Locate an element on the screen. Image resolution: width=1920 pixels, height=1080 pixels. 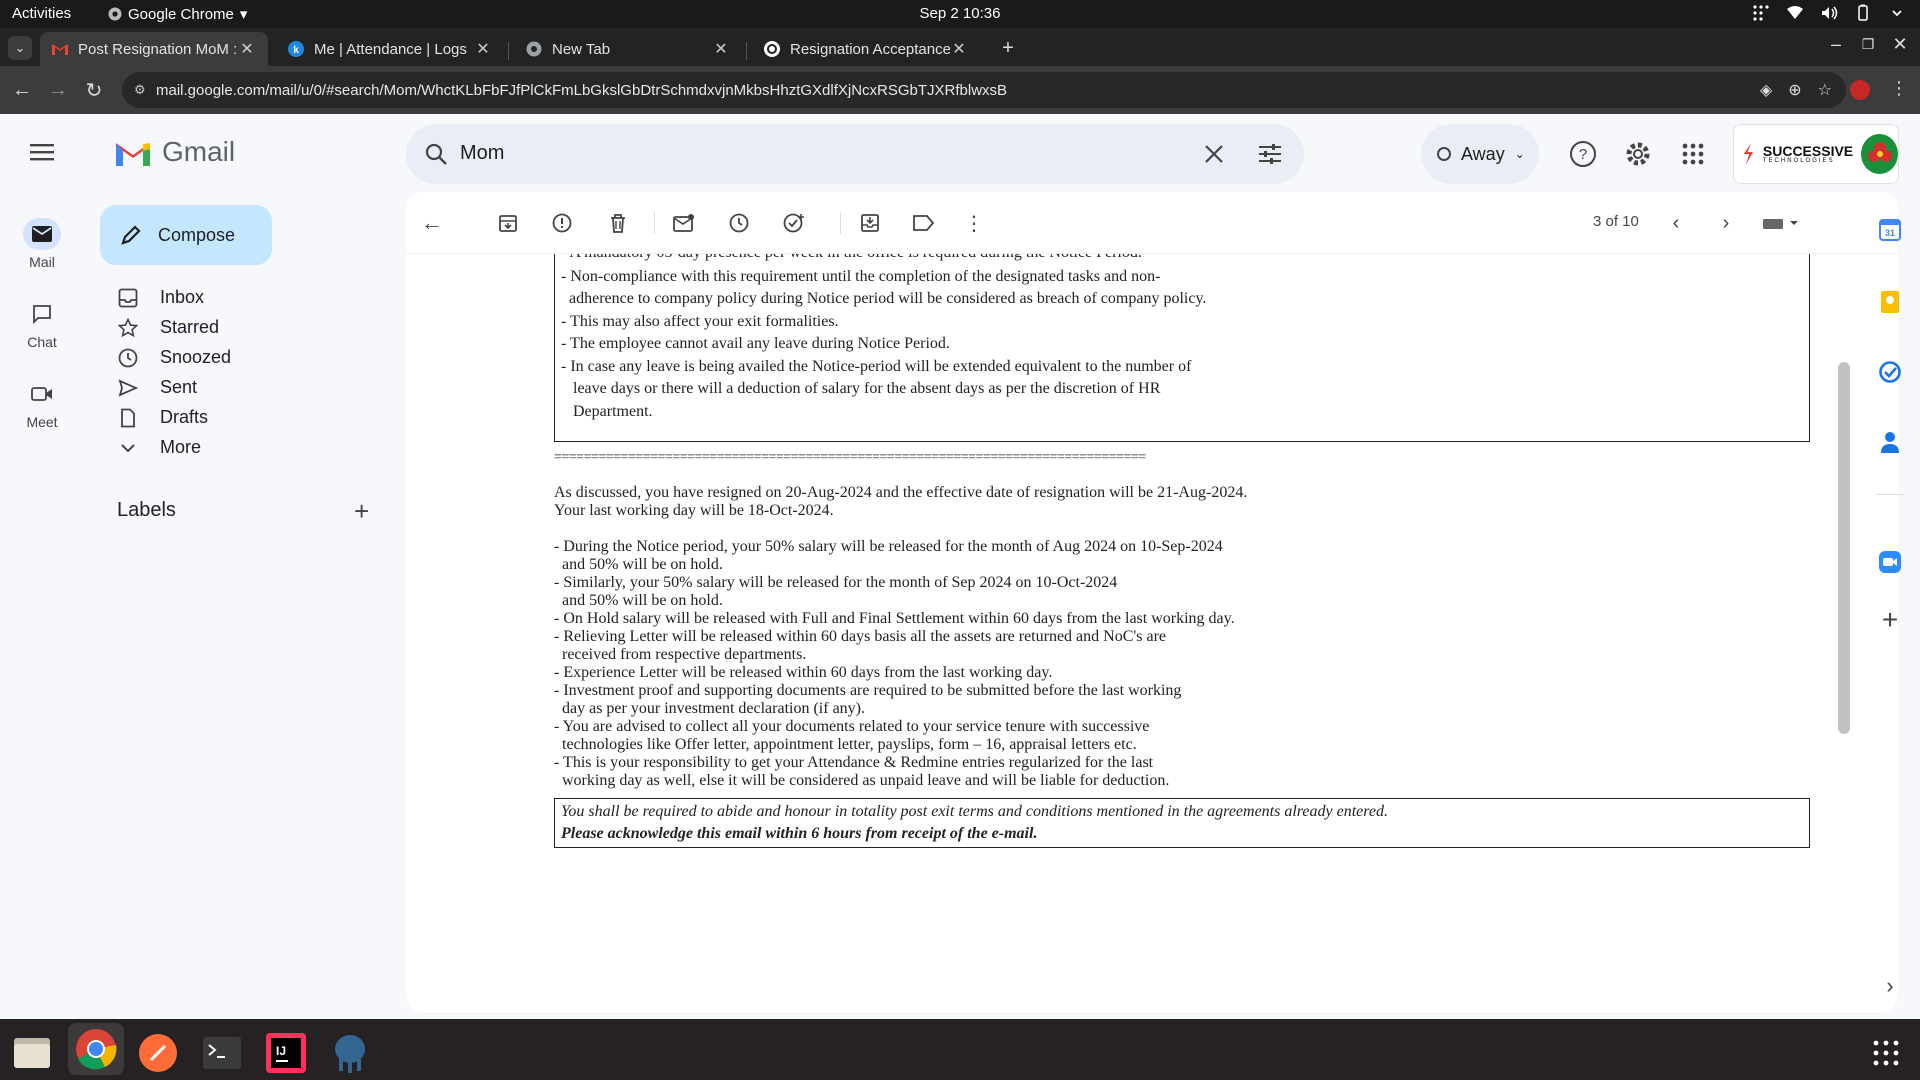
terminal-app-icon is located at coordinates (222, 1053).